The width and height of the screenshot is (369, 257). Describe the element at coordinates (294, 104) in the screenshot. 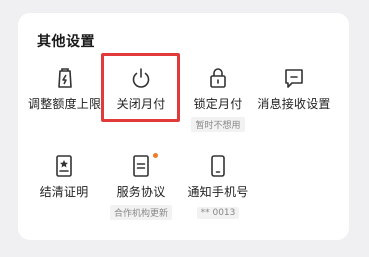

I see `message-settings-label: 消息接收设置` at that location.